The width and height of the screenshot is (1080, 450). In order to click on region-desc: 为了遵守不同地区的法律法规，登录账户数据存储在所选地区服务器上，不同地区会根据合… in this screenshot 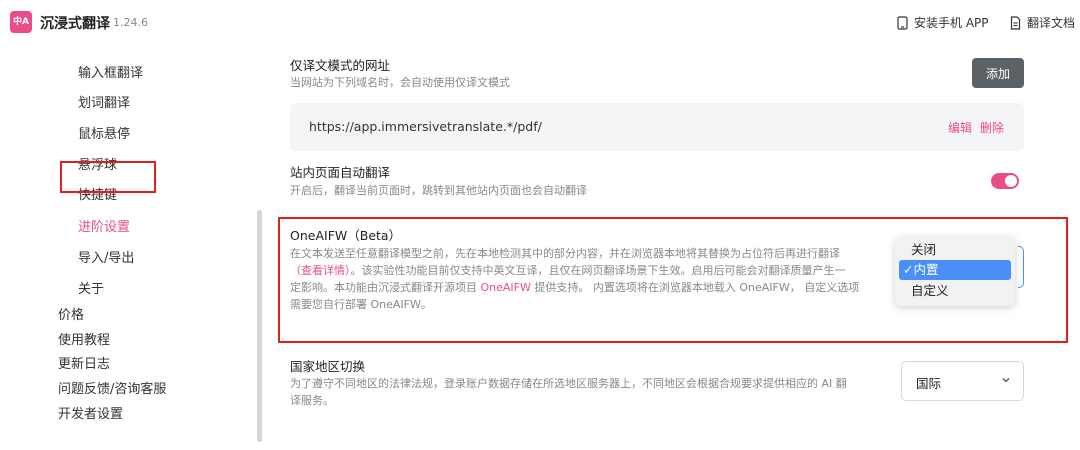, I will do `click(590, 392)`.